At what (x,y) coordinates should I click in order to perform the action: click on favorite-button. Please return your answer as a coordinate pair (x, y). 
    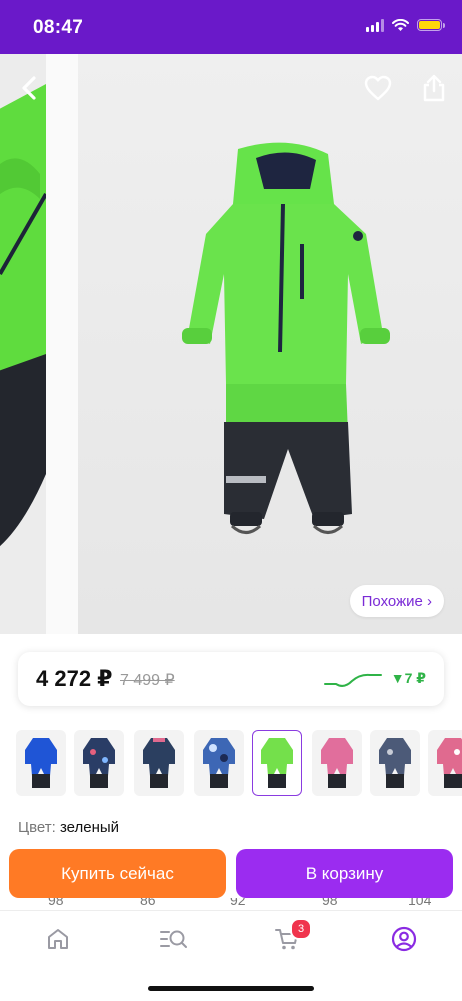
    Looking at the image, I should click on (378, 88).